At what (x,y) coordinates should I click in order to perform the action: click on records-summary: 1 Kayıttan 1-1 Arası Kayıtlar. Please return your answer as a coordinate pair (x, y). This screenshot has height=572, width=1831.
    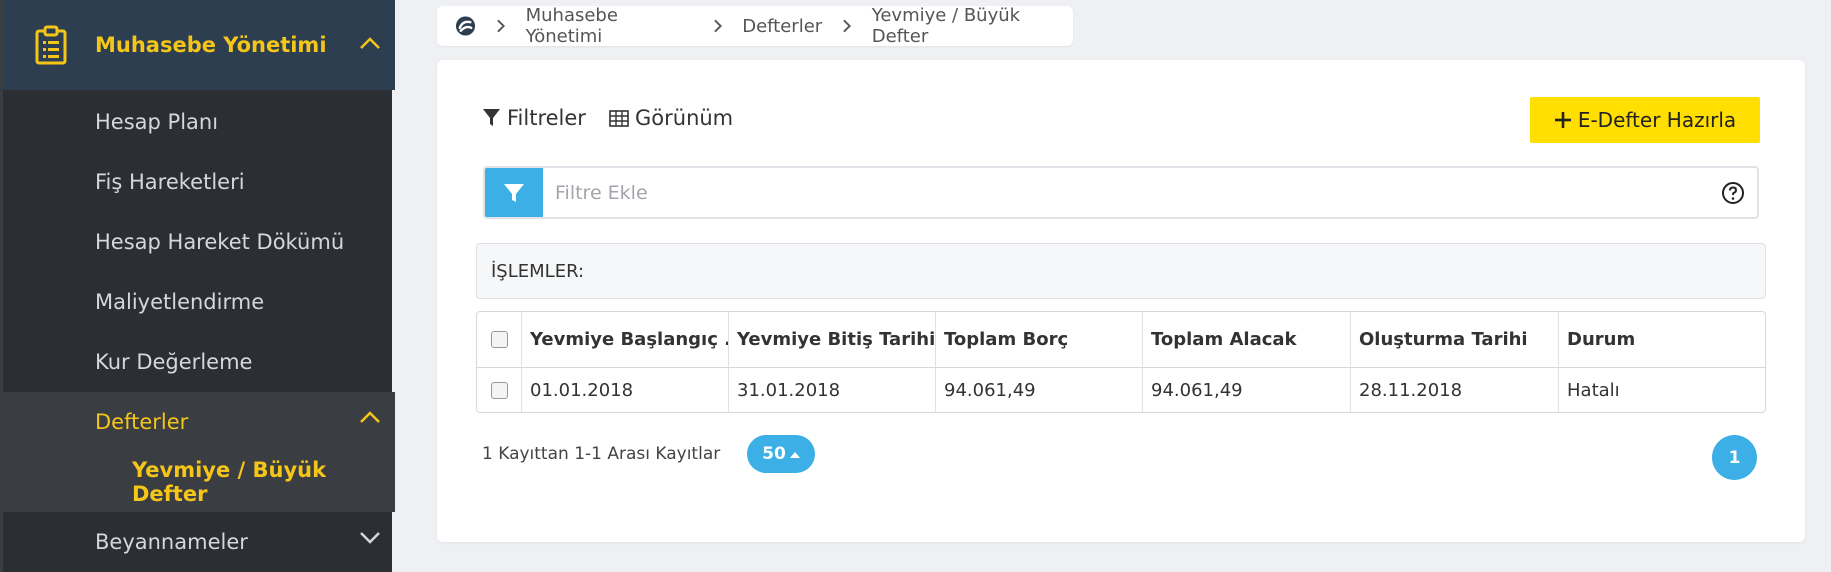
    Looking at the image, I should click on (601, 454).